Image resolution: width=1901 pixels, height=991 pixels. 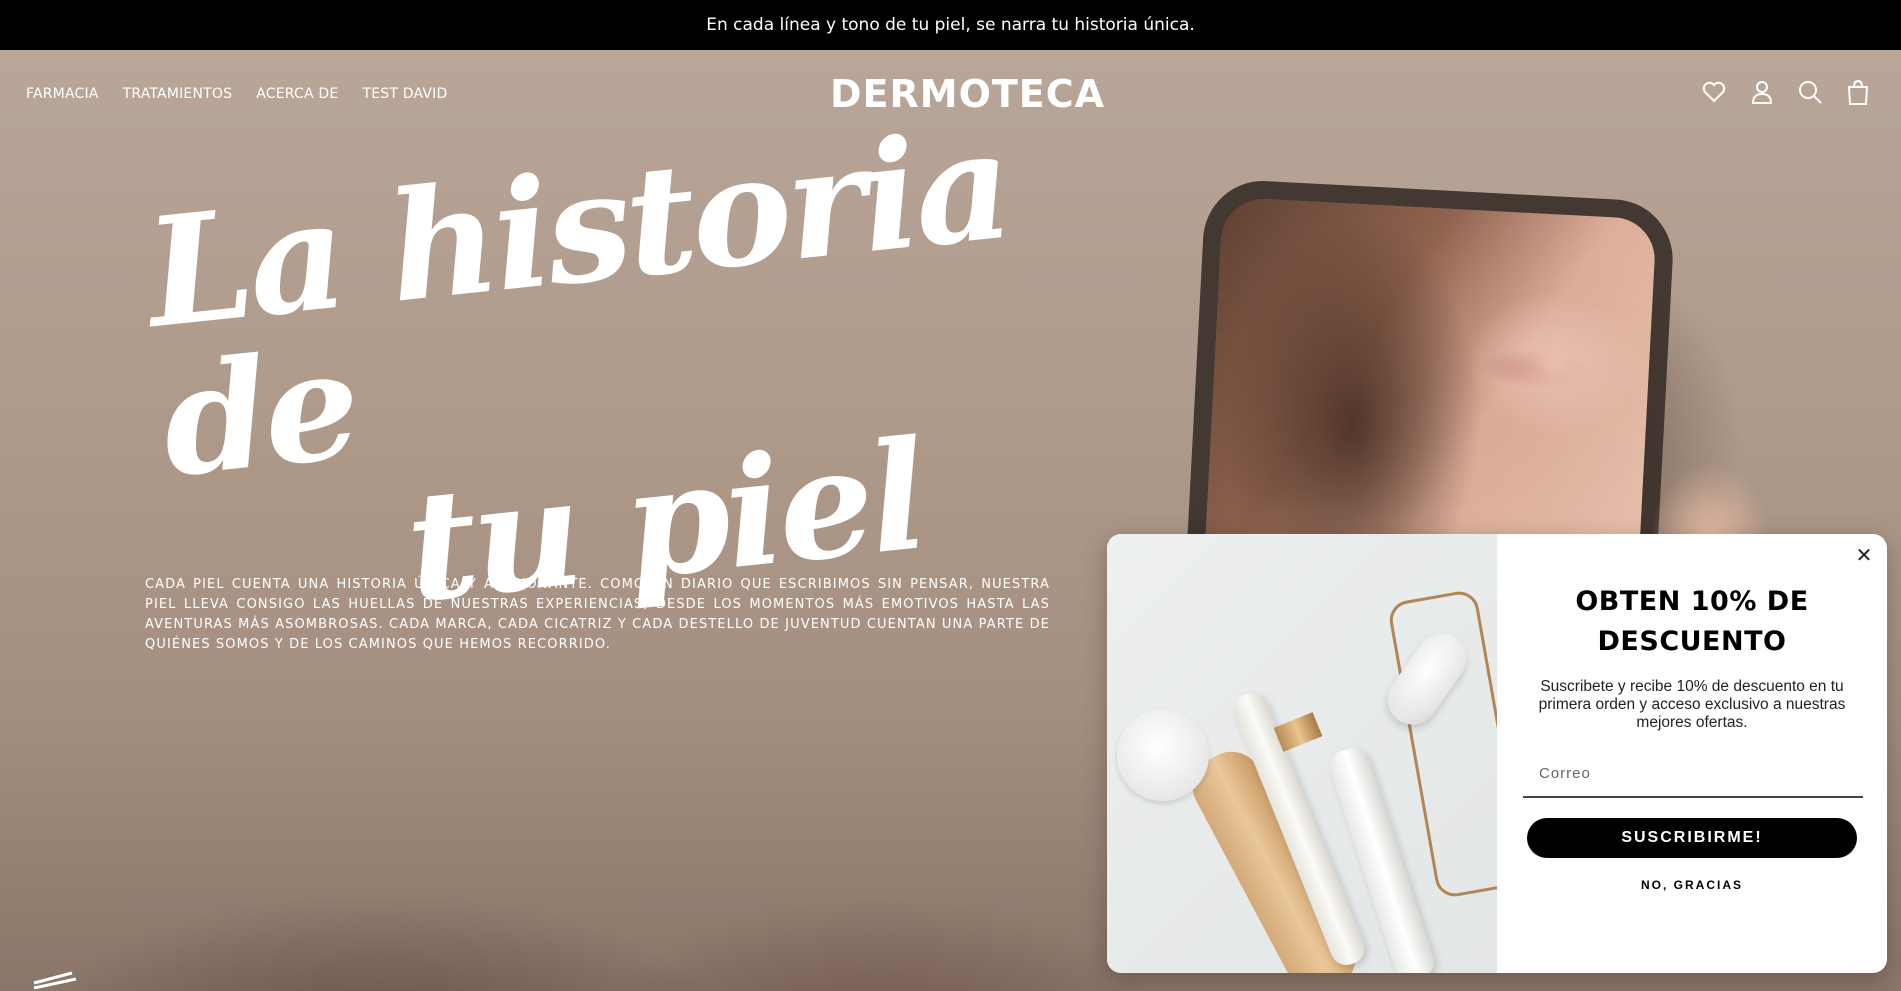 I want to click on popup-title: OBTEN 10% DE DESCUENTO, so click(x=1692, y=621).